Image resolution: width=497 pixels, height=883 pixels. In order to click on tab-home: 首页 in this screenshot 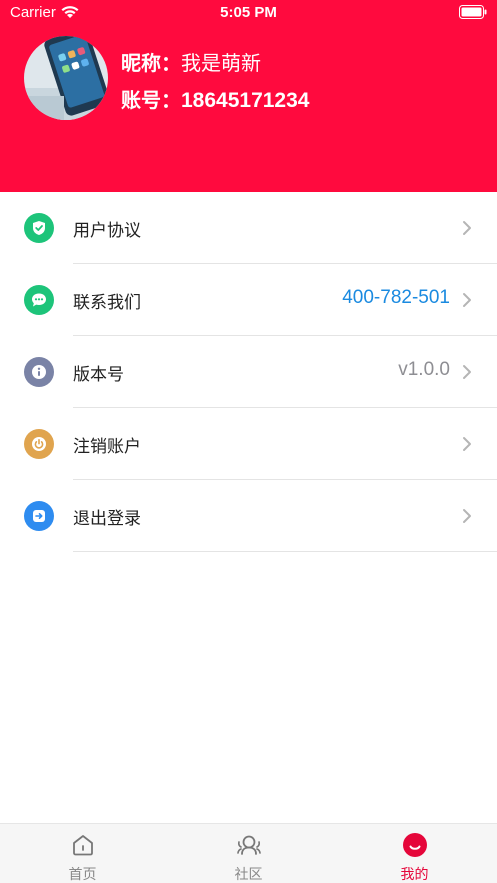, I will do `click(82, 853)`.